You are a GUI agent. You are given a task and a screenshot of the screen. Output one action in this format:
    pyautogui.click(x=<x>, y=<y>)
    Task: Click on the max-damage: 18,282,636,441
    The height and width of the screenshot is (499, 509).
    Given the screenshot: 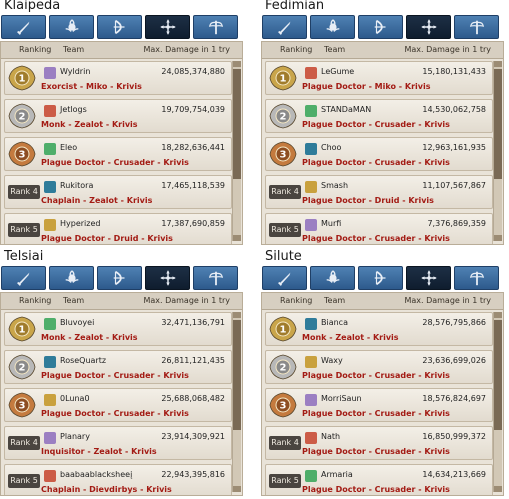 What is the action you would take?
    pyautogui.click(x=193, y=147)
    